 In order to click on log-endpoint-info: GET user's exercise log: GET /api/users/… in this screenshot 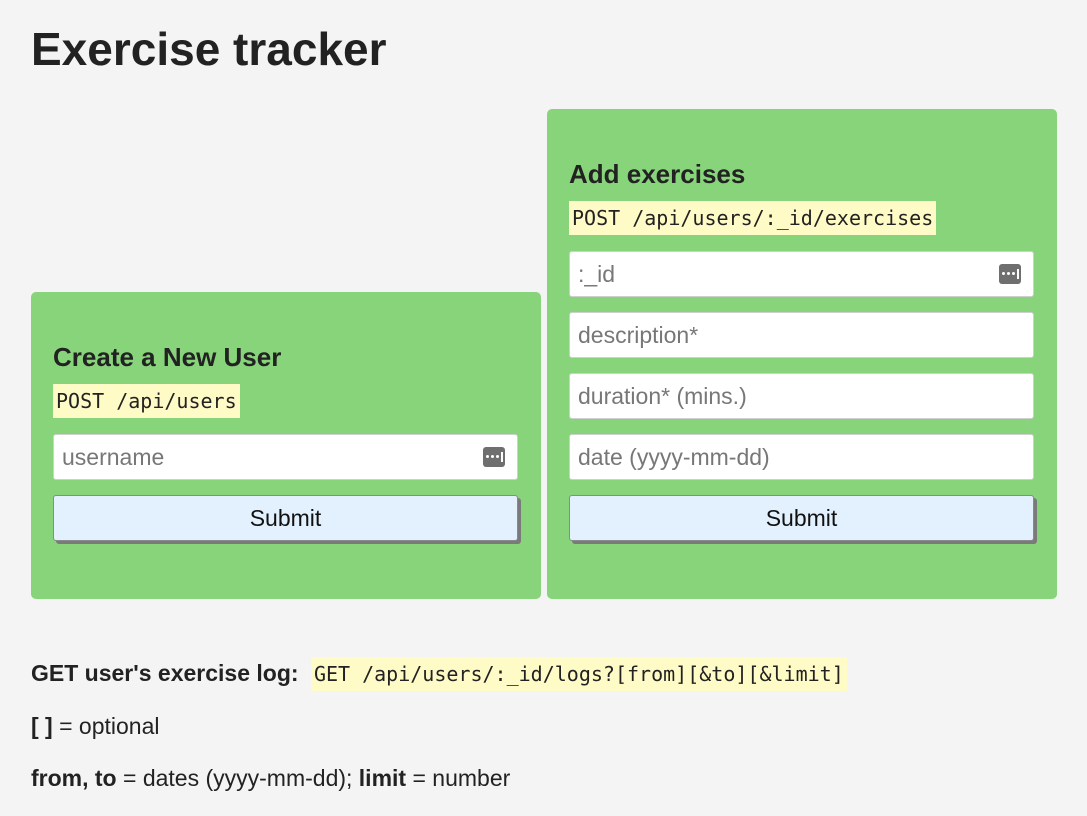, I will do `click(439, 674)`.